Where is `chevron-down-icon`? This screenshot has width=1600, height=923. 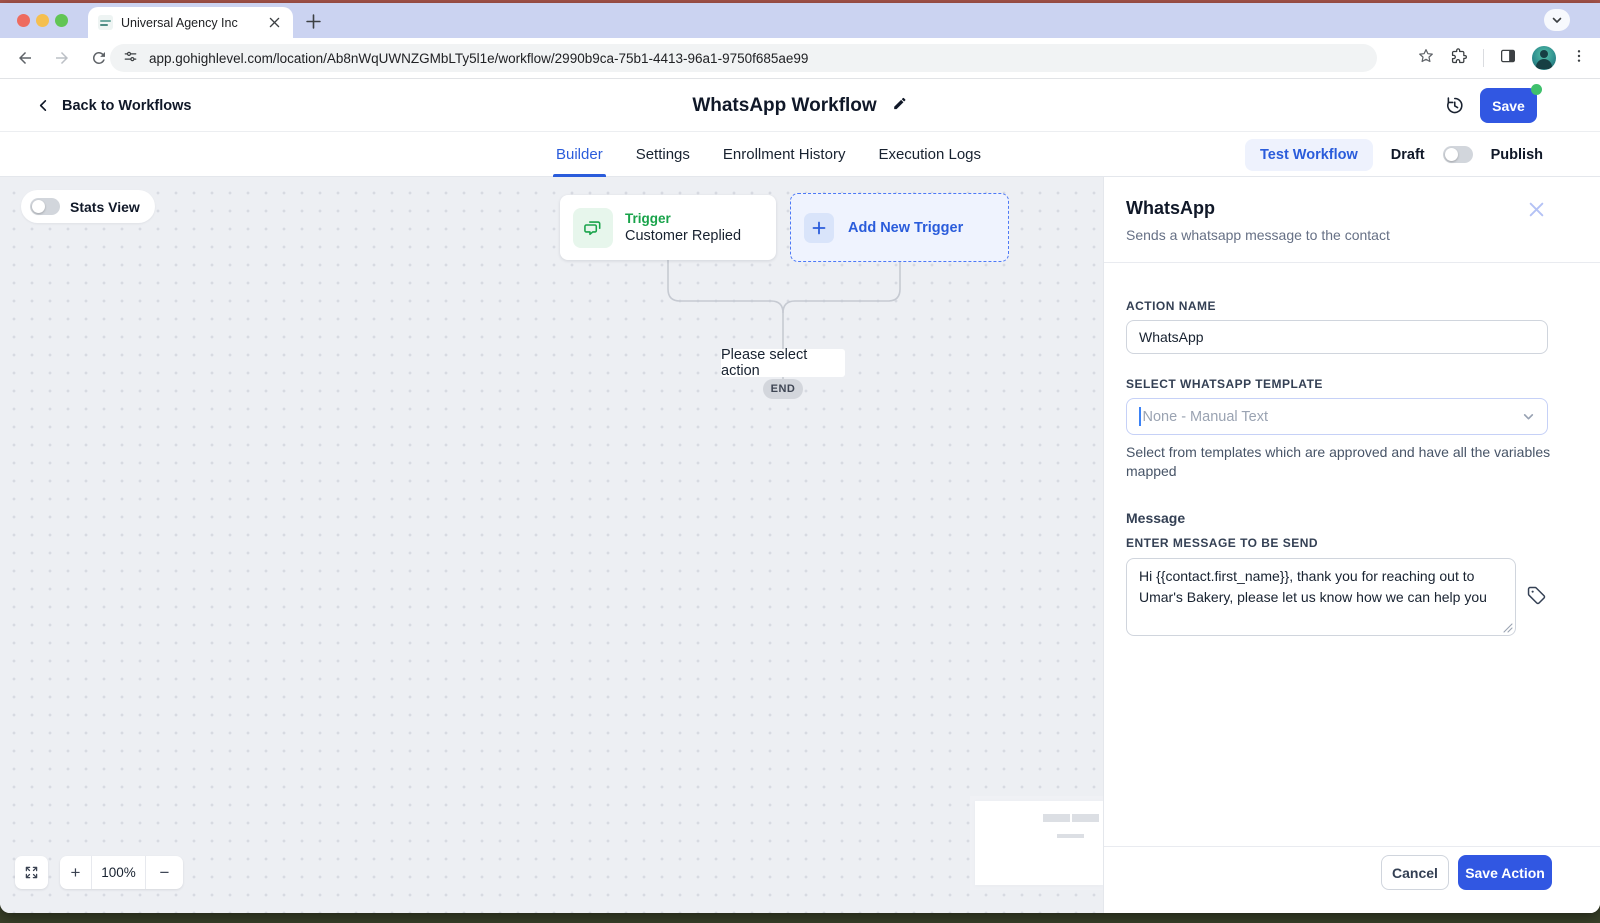
chevron-down-icon is located at coordinates (1528, 417).